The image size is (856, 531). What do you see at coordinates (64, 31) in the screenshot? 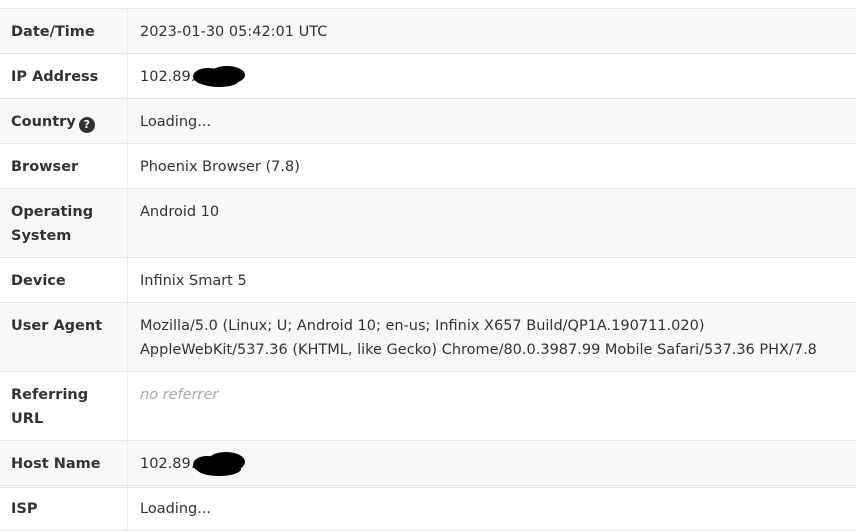
I see `row-label: Date/Time` at bounding box center [64, 31].